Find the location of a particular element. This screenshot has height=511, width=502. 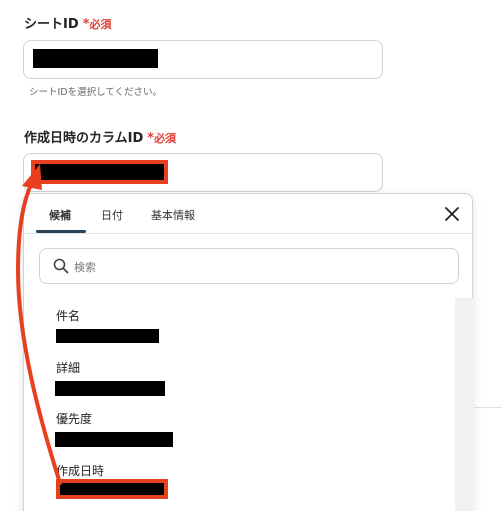

arrow-annotation is located at coordinates (38, 324).